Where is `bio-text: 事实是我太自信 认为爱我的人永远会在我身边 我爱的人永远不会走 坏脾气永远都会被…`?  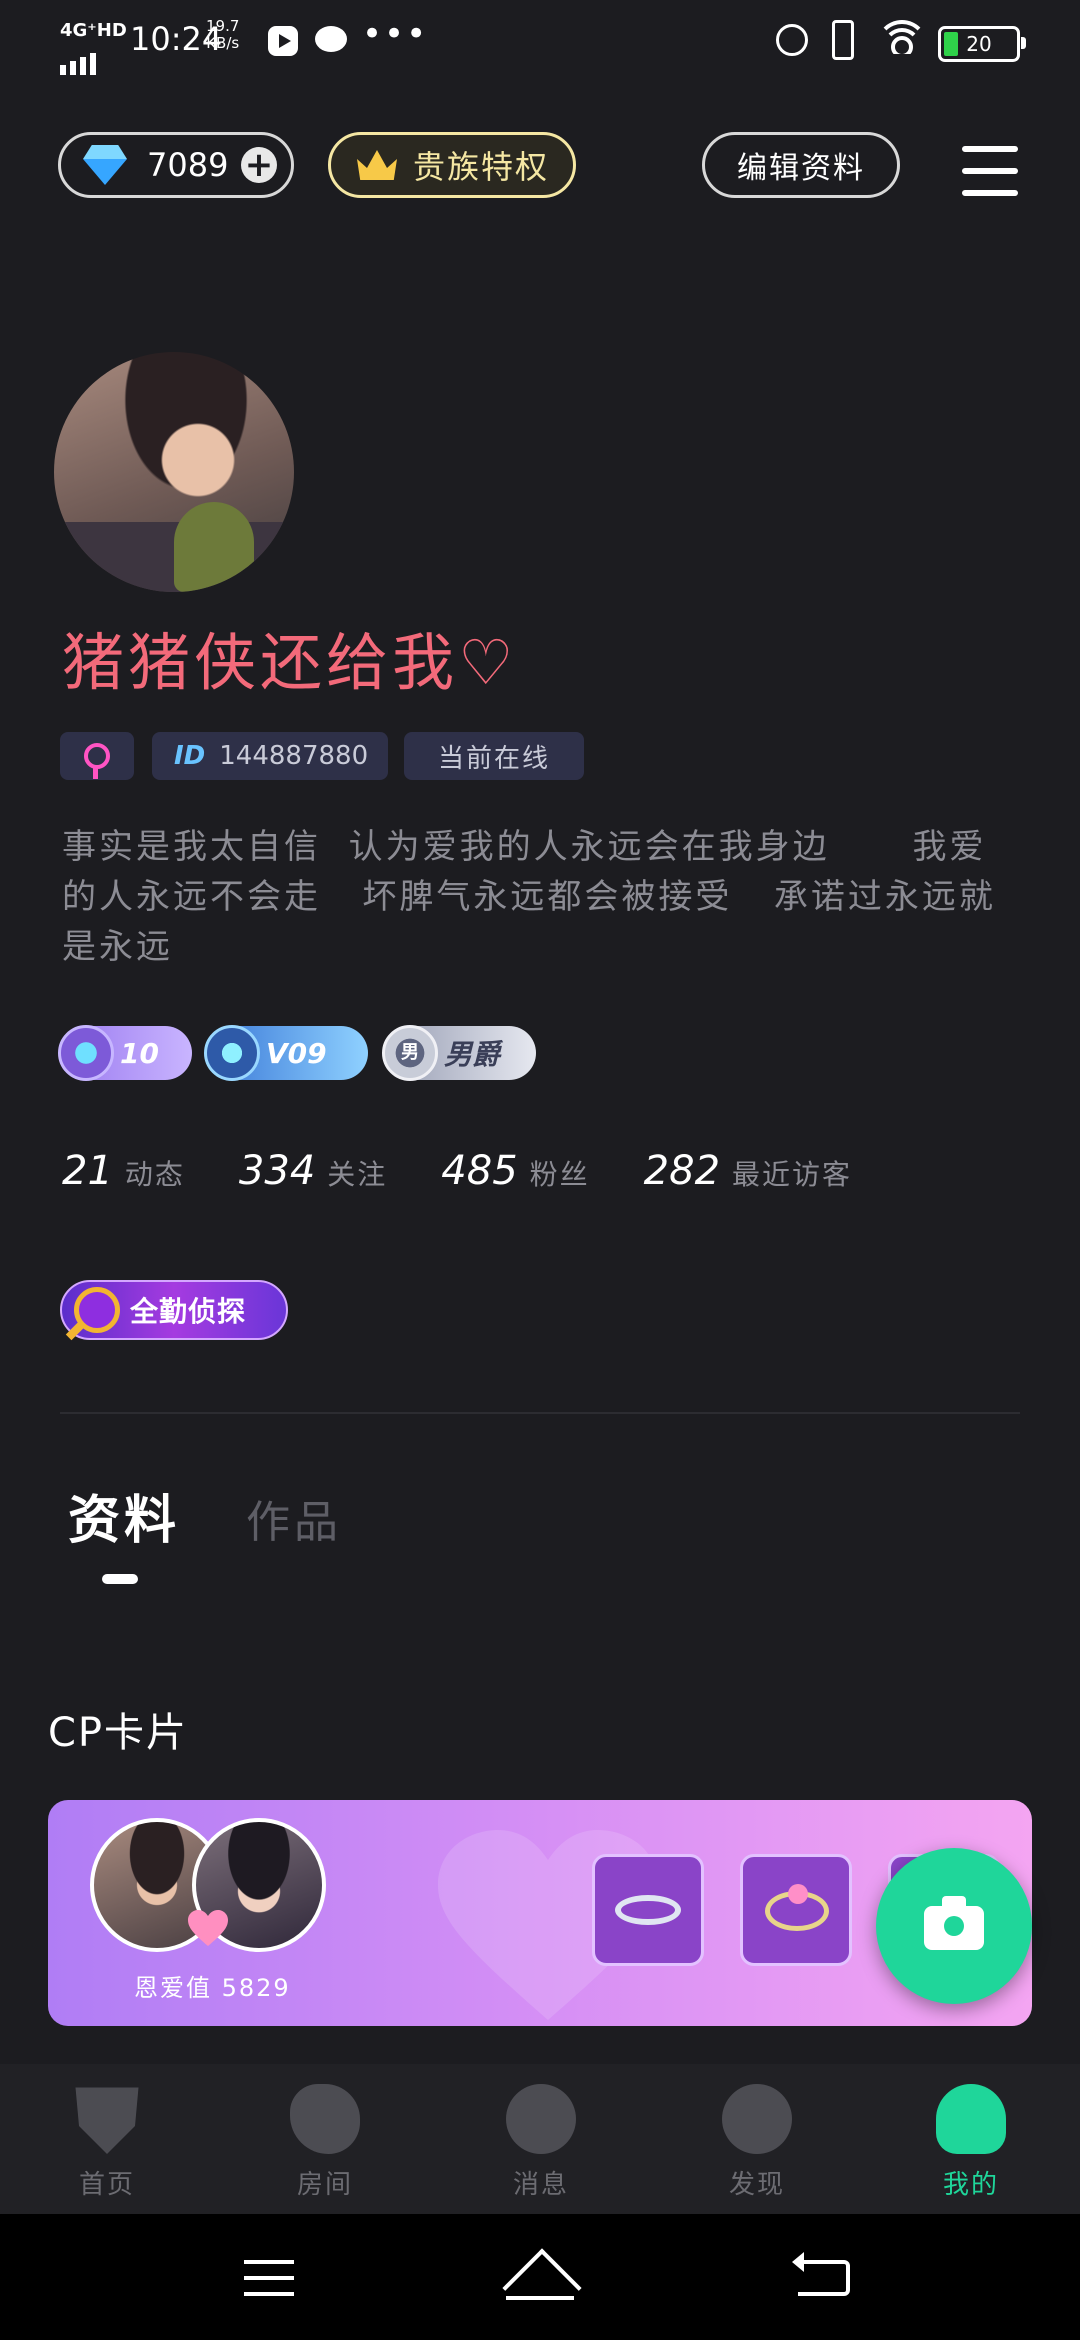 bio-text: 事实是我太自信 认为爱我的人永远会在我身边 我爱的人永远不会走 坏脾气永远都会被… is located at coordinates (529, 897).